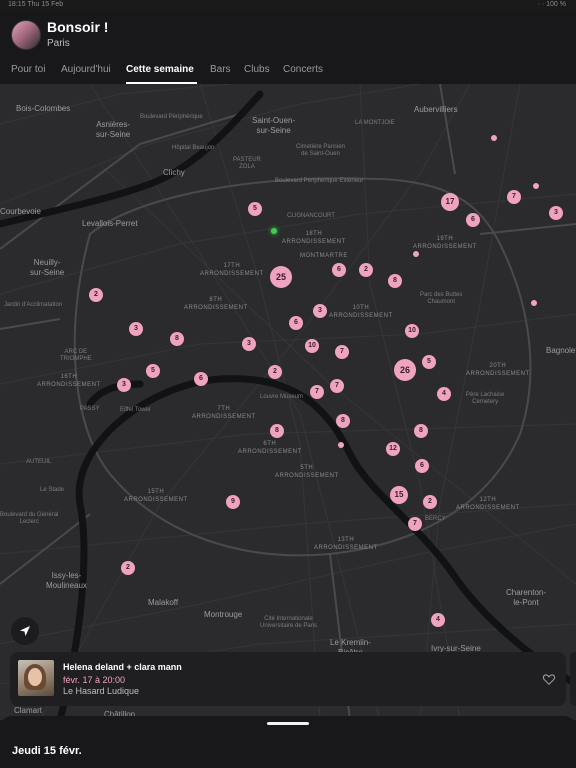 The image size is (576, 768). I want to click on event-cluster-pin: 25, so click(281, 277).